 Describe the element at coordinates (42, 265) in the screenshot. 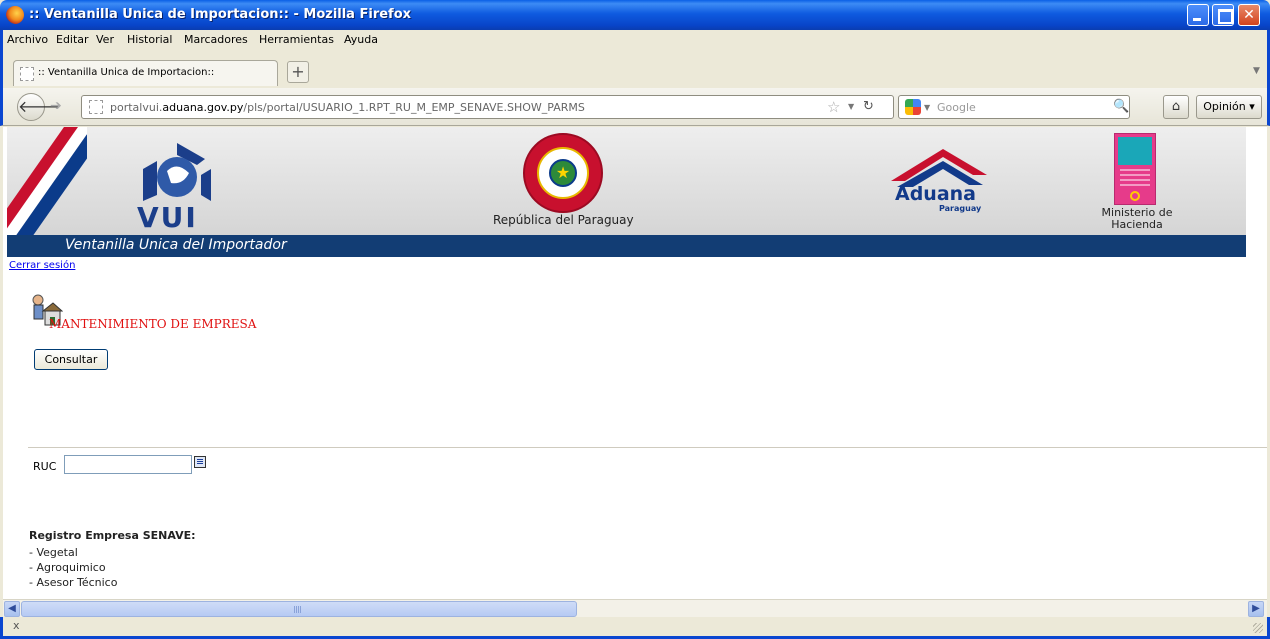

I see `logout-link: Cerrar sesión` at that location.